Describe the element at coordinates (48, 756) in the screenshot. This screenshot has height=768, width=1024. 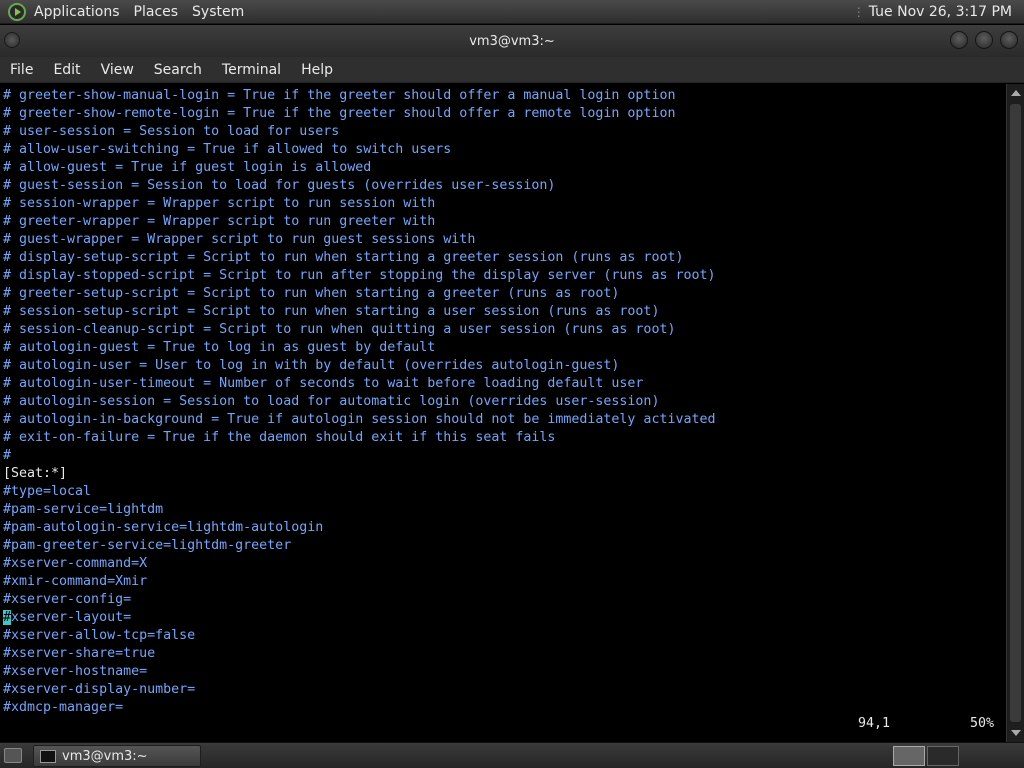
I see `terminal-icon` at that location.